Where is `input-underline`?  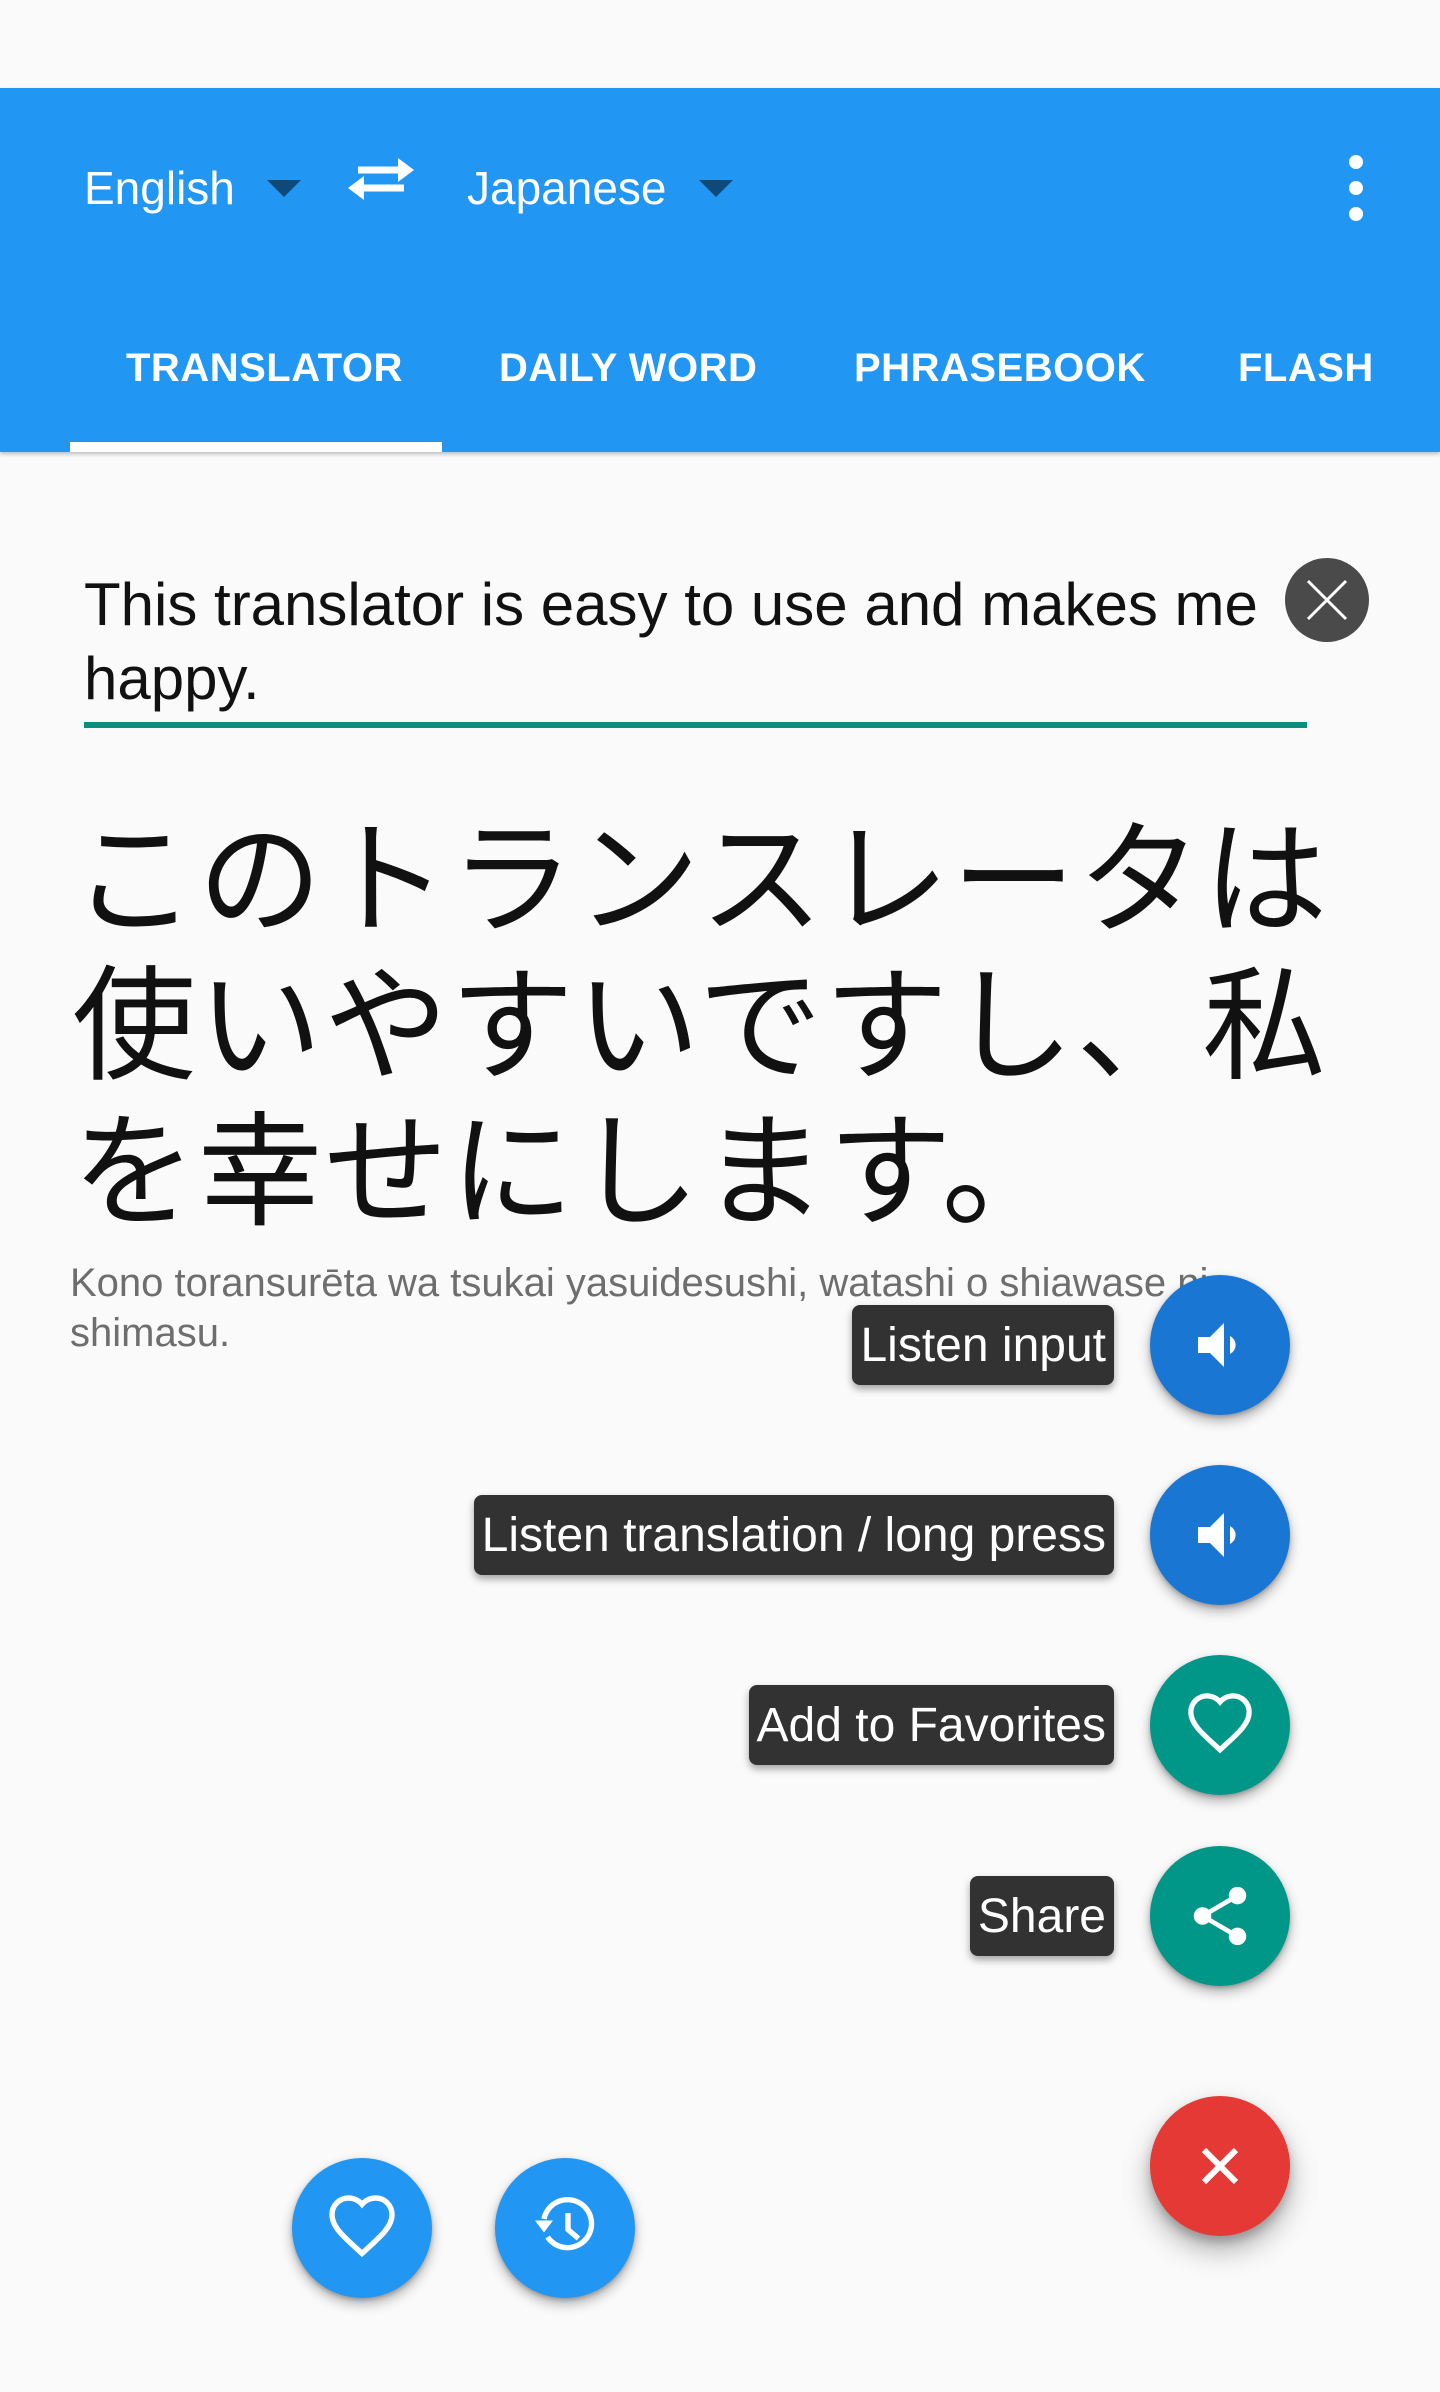 input-underline is located at coordinates (695, 725).